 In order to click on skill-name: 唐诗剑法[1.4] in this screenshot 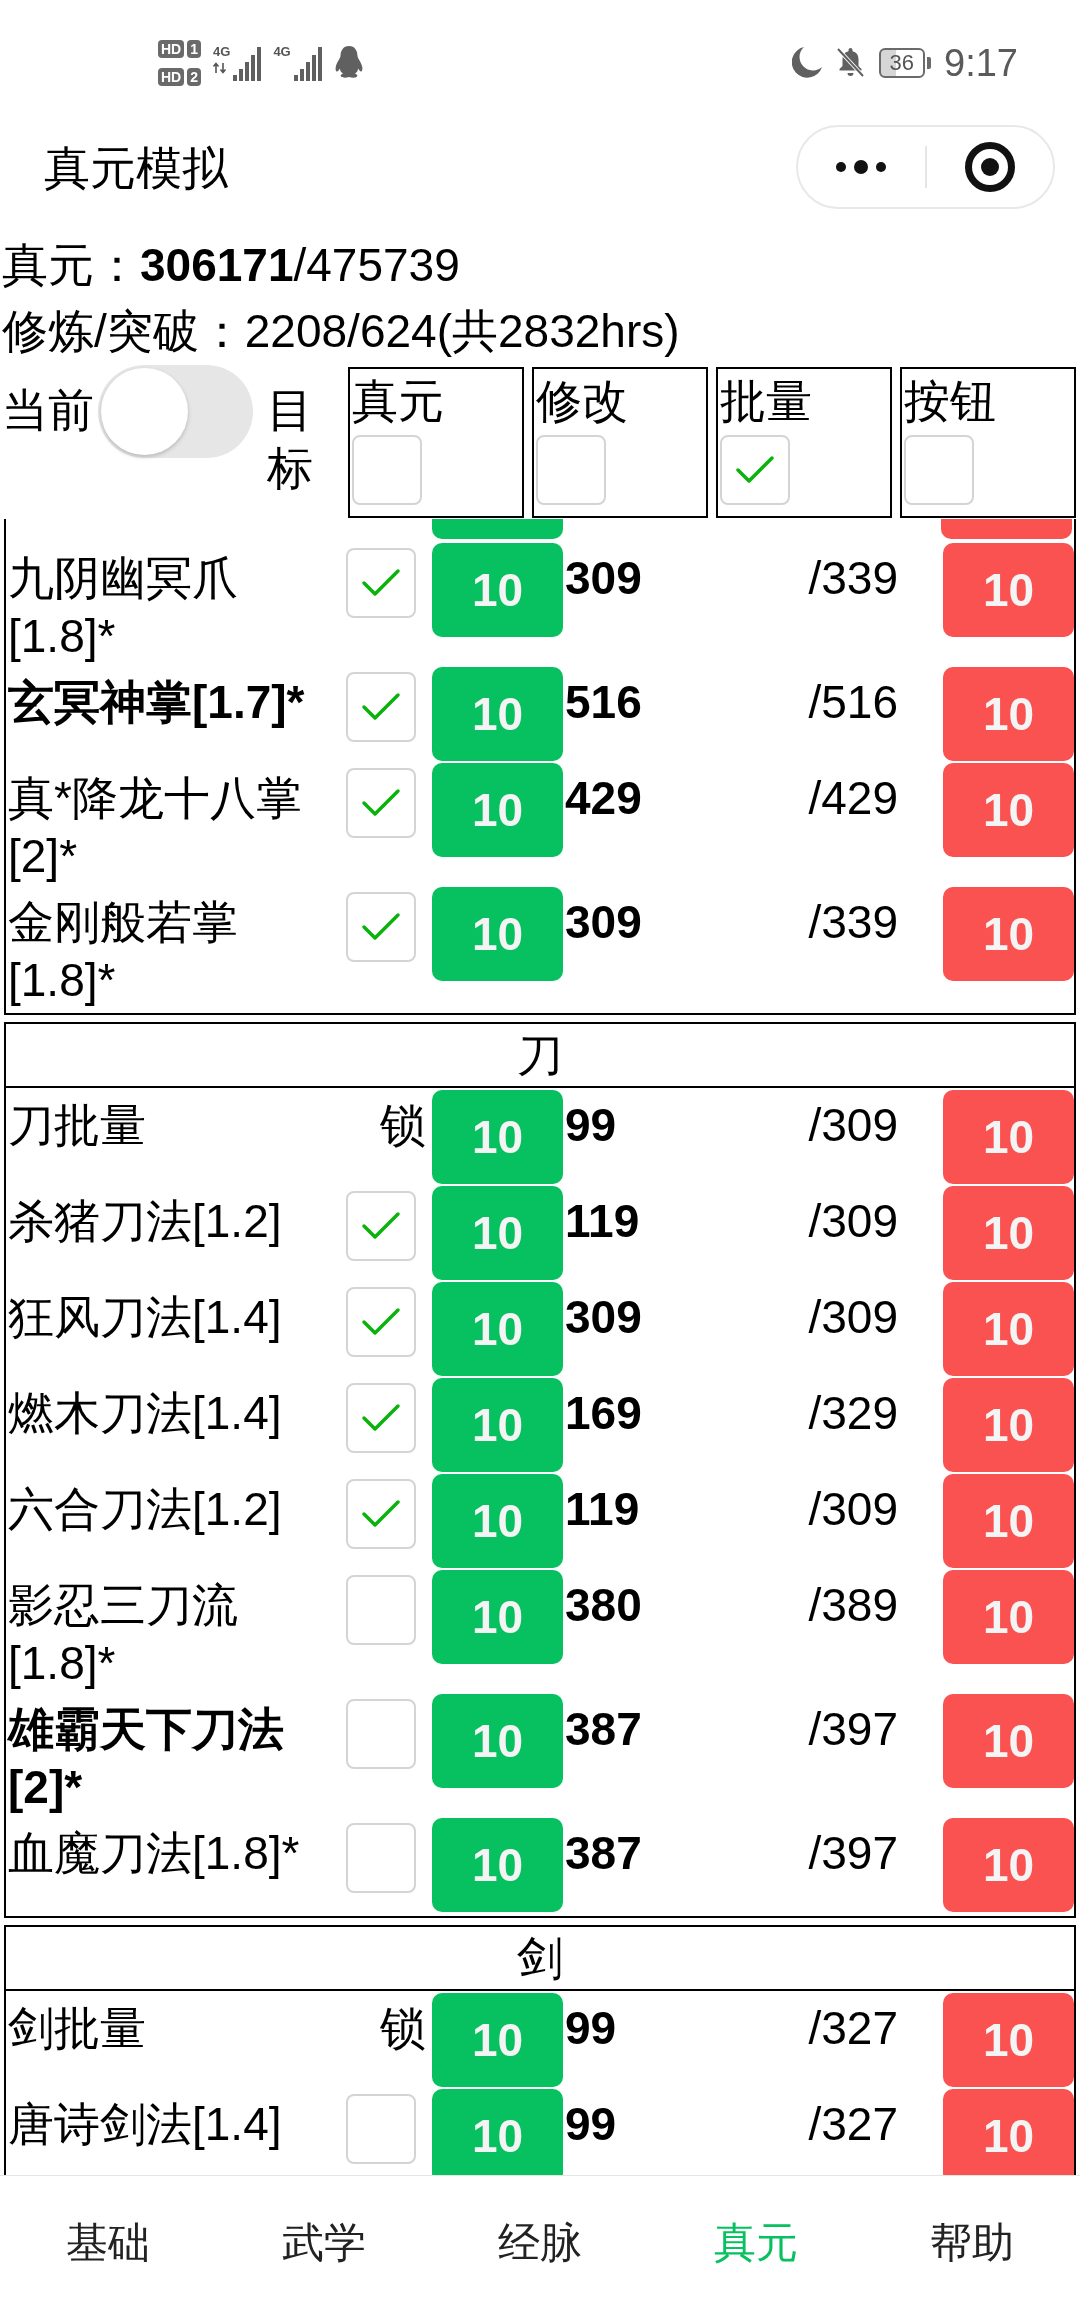, I will do `click(145, 2124)`.